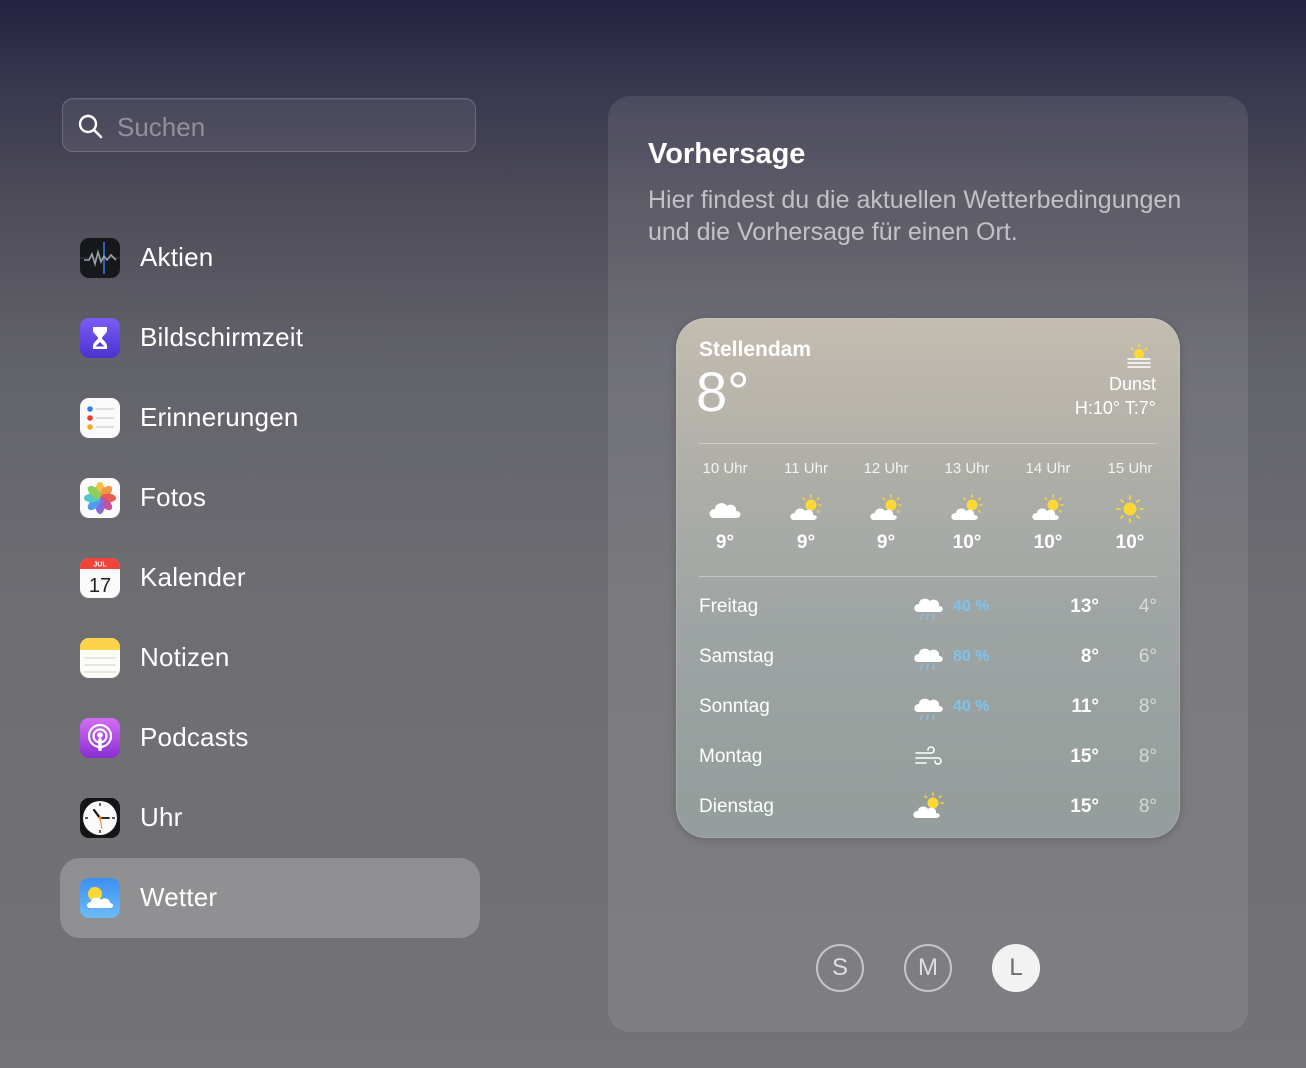 Image resolution: width=1306 pixels, height=1068 pixels. I want to click on hour-time: 15 Uhr, so click(1130, 468).